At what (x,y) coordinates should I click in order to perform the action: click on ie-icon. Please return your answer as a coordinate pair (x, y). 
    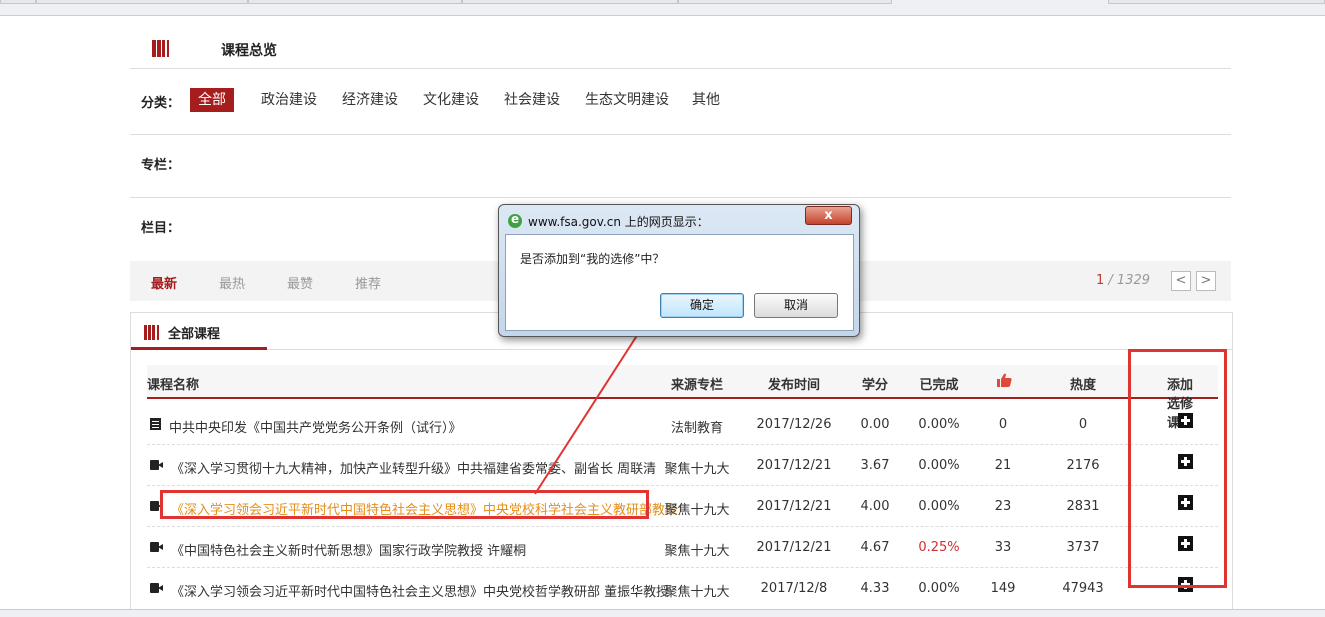
    Looking at the image, I should click on (515, 220).